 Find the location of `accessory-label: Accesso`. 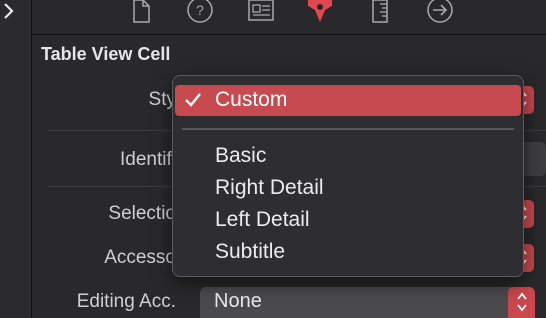

accessory-label: Accesso is located at coordinates (140, 257).